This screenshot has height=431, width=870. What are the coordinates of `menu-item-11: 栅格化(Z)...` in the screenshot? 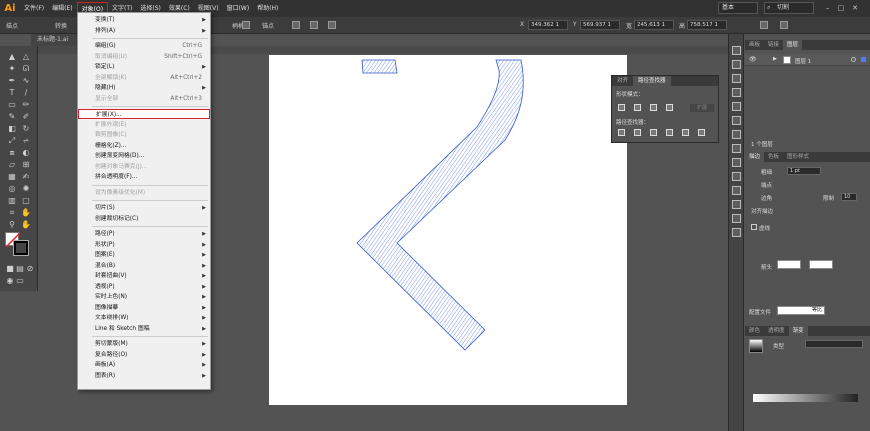 It's located at (144, 146).